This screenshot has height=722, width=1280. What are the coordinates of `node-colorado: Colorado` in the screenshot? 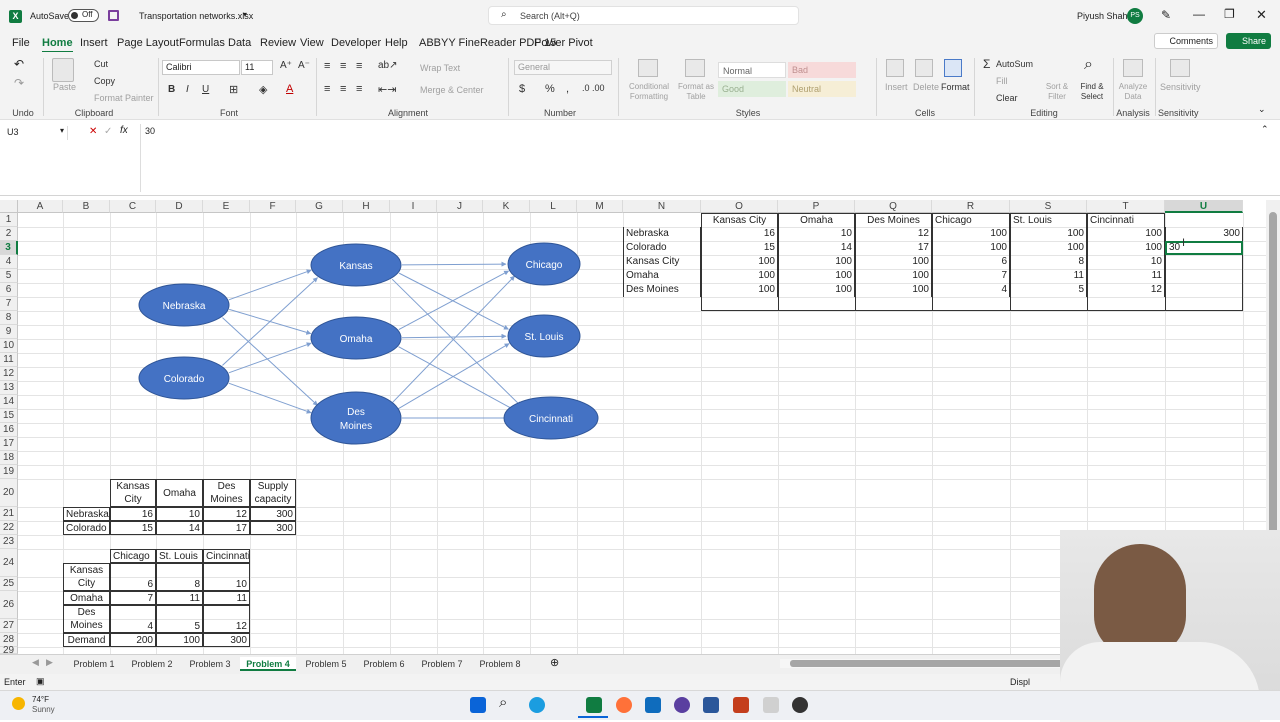 It's located at (184, 378).